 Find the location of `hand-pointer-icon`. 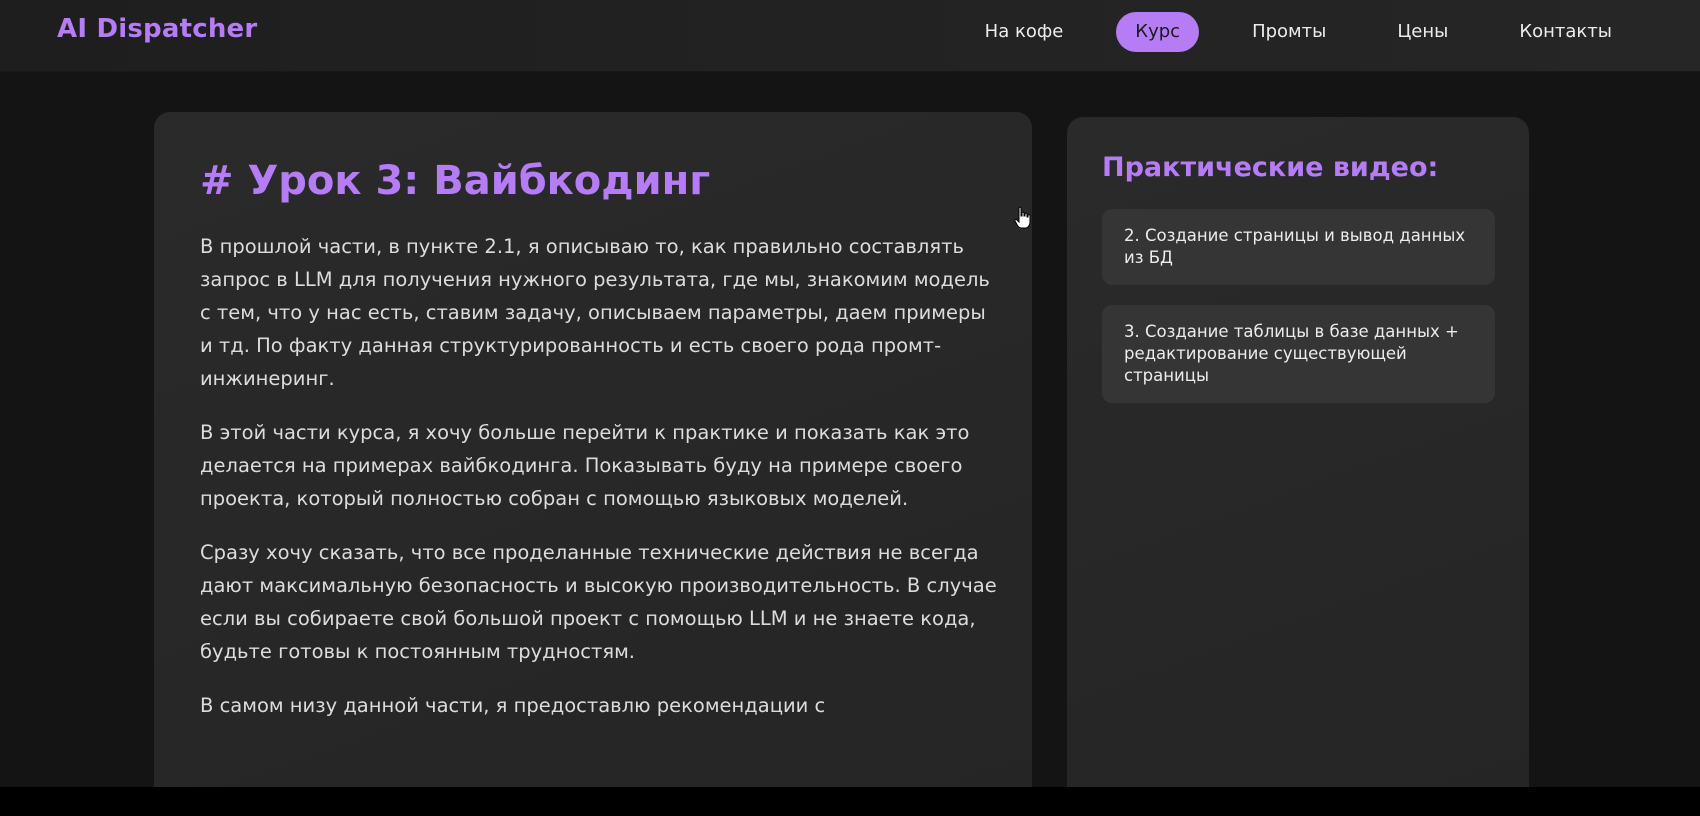

hand-pointer-icon is located at coordinates (1022, 217).